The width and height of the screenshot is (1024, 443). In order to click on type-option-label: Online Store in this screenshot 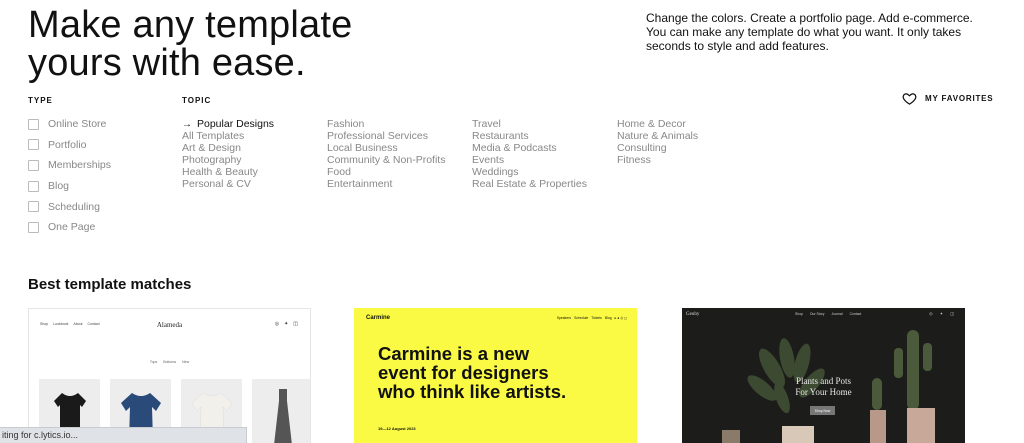, I will do `click(77, 124)`.